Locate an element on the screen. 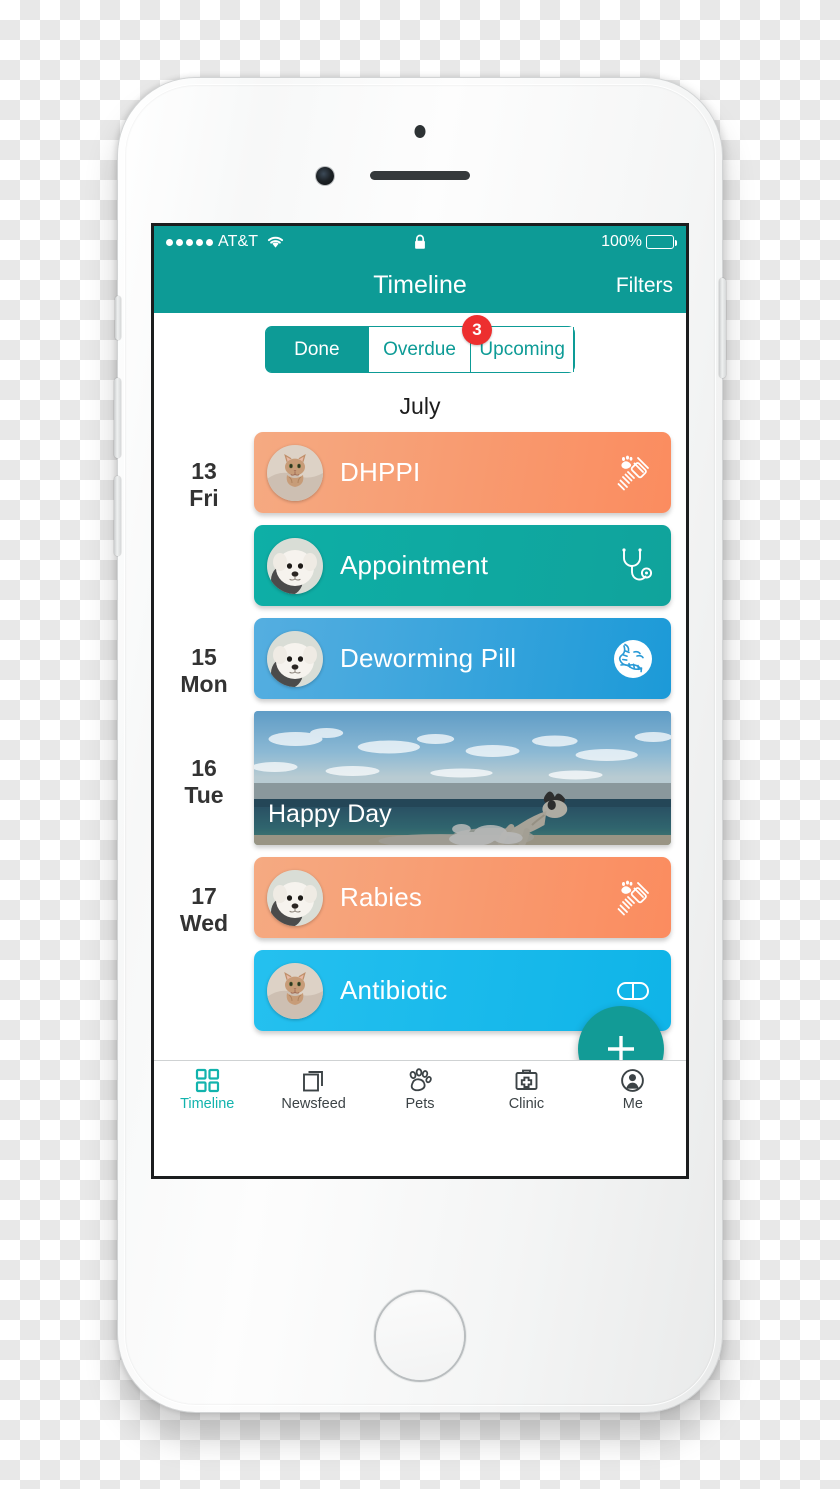 The width and height of the screenshot is (840, 1489). date-weekday: Wed is located at coordinates (204, 923).